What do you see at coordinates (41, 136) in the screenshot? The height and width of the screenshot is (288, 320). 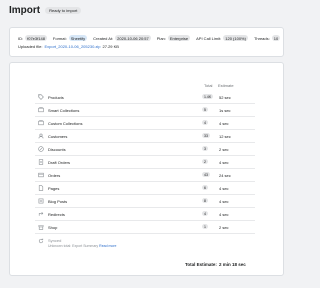 I see `customer-icon` at bounding box center [41, 136].